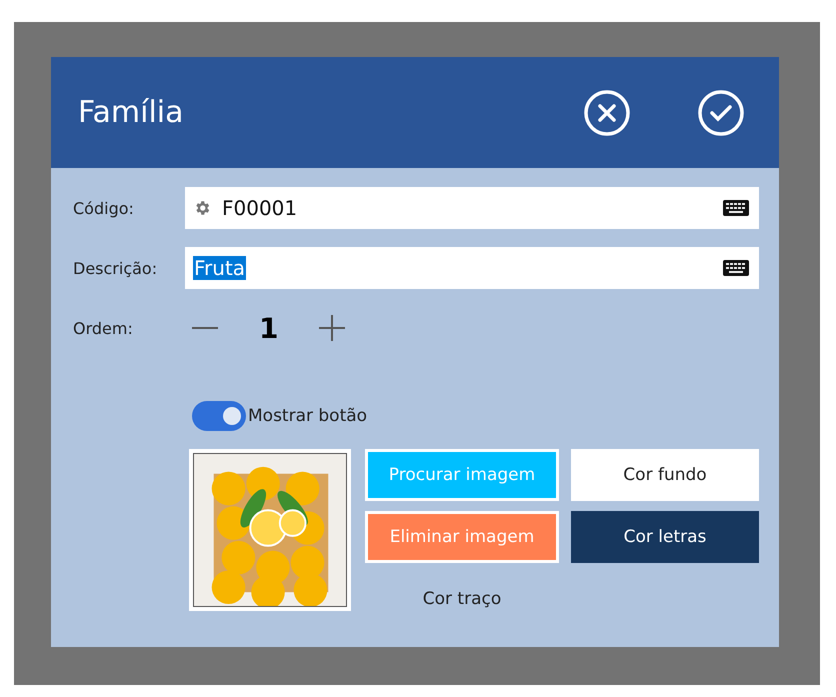  Describe the element at coordinates (721, 112) in the screenshot. I see `confirm-button` at that location.